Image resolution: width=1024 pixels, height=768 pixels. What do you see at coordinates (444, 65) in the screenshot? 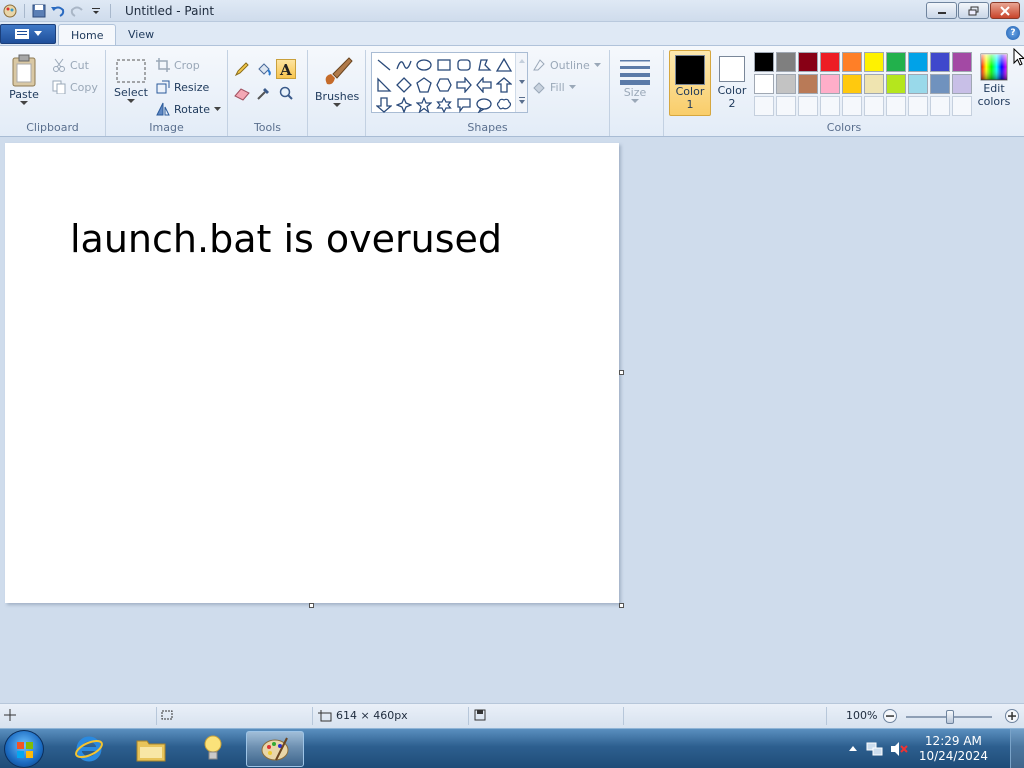
I see `rectangle-shape` at bounding box center [444, 65].